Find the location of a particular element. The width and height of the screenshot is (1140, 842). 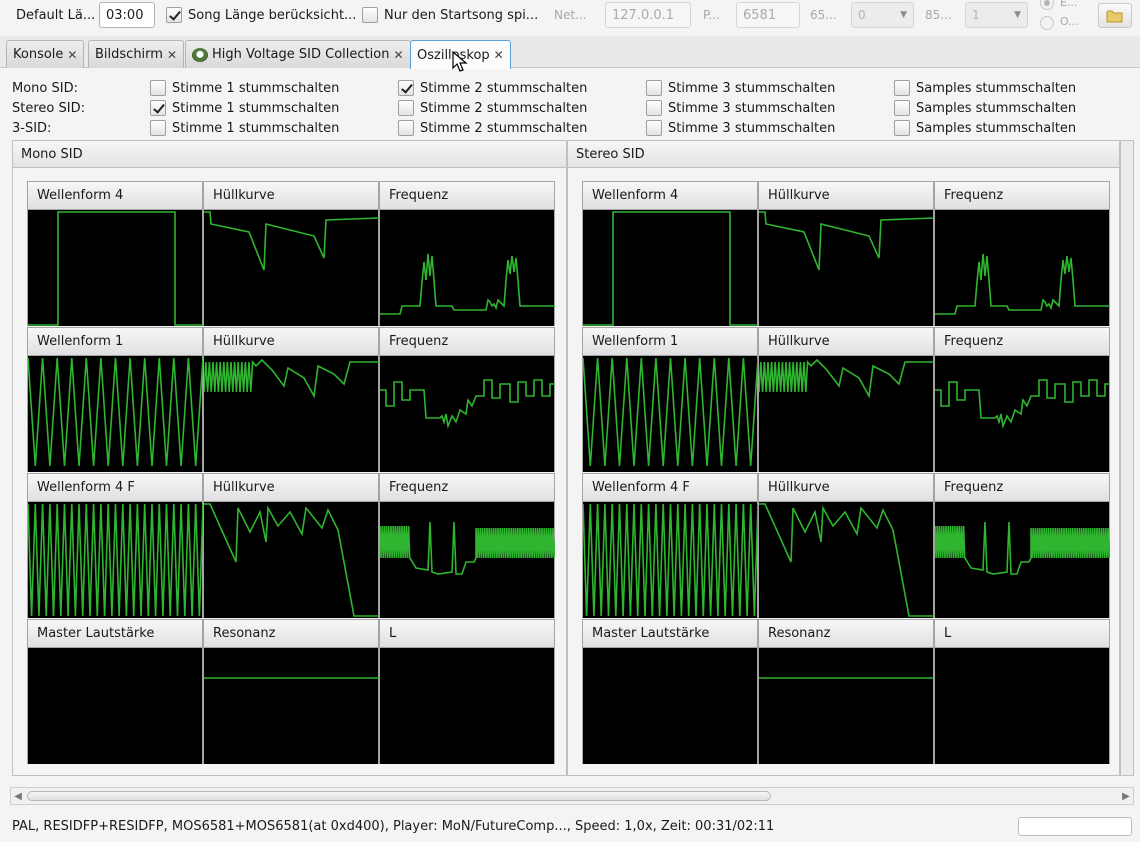

tab-konsole: Konsole ✕ is located at coordinates (45, 54).